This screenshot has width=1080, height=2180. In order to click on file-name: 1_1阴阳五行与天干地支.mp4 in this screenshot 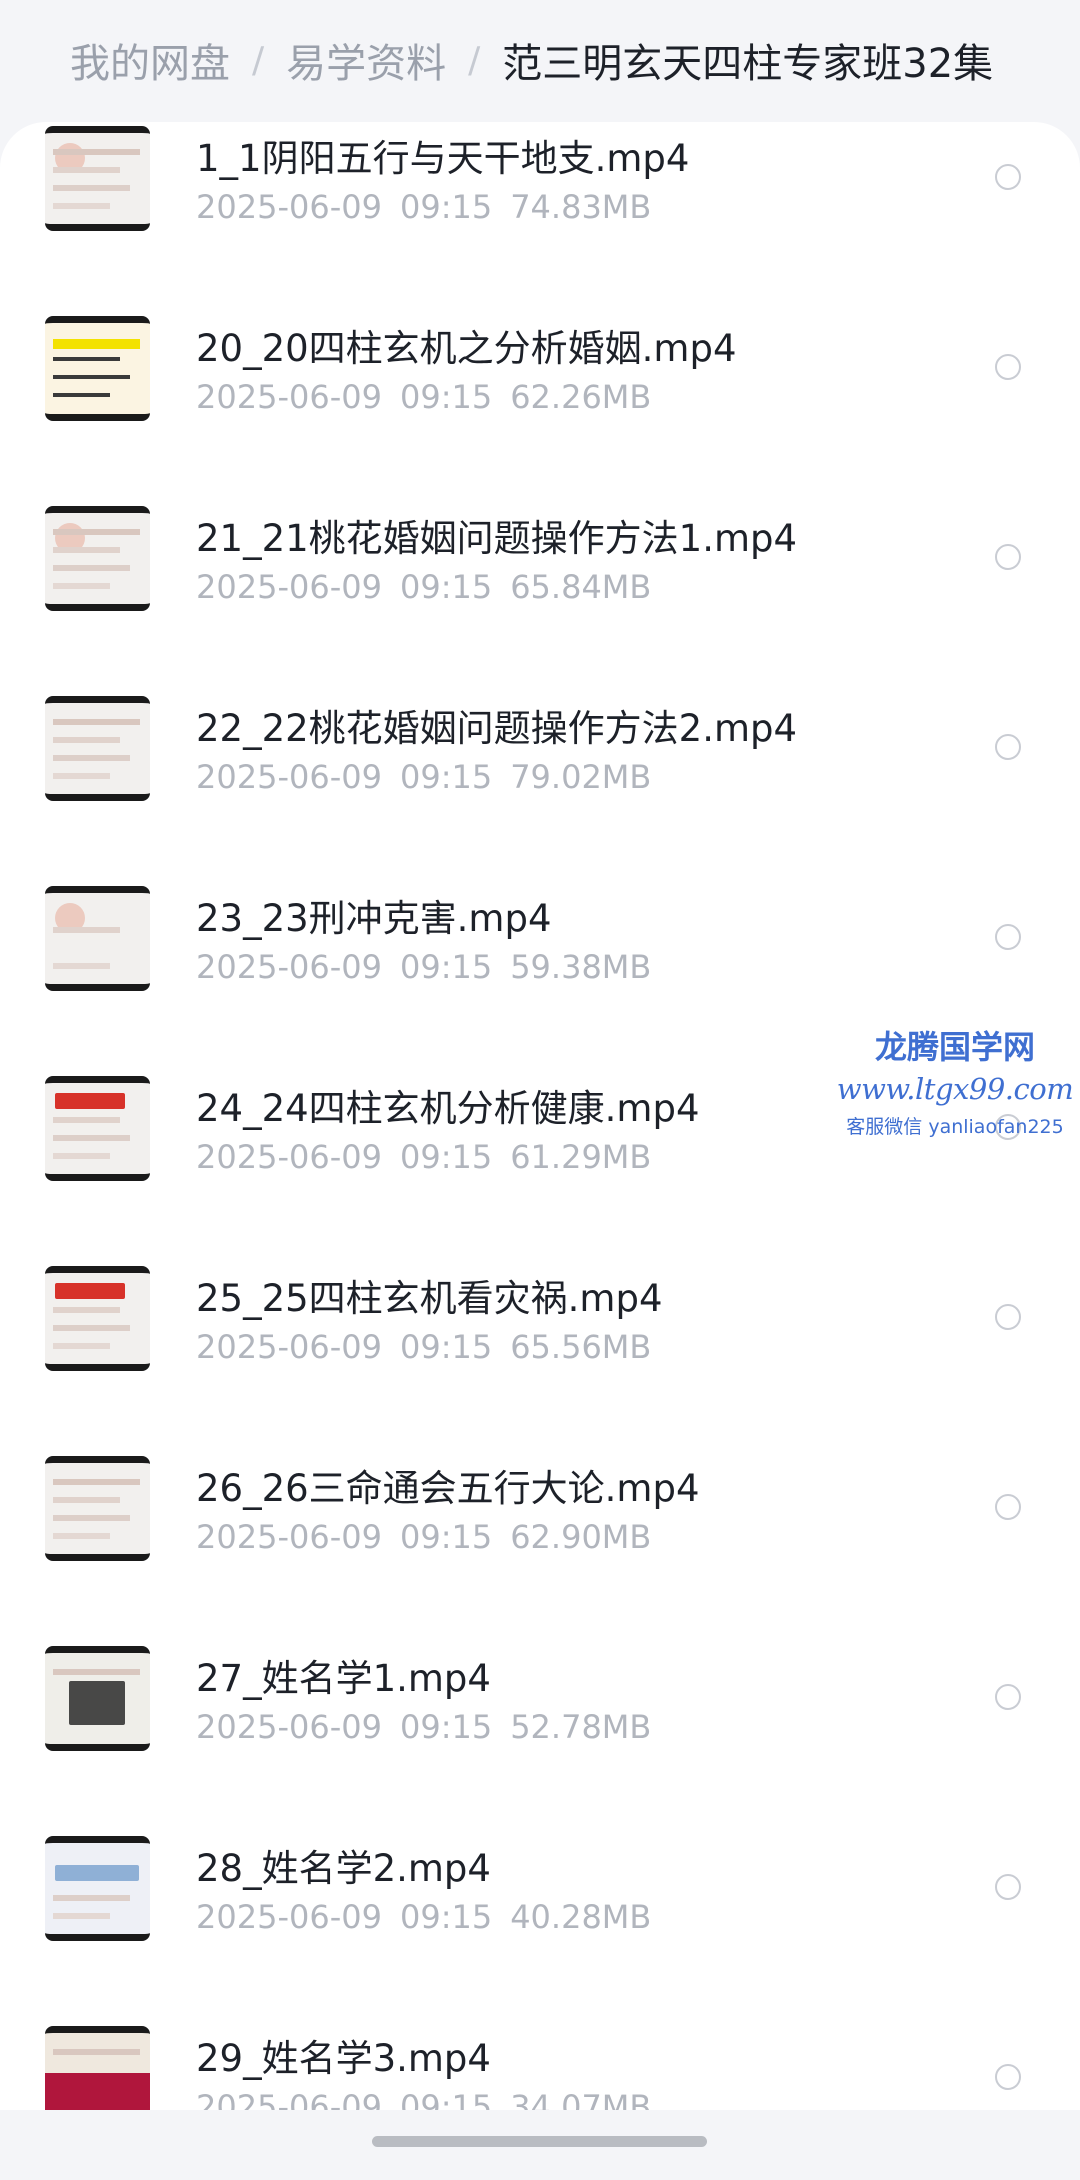, I will do `click(443, 158)`.